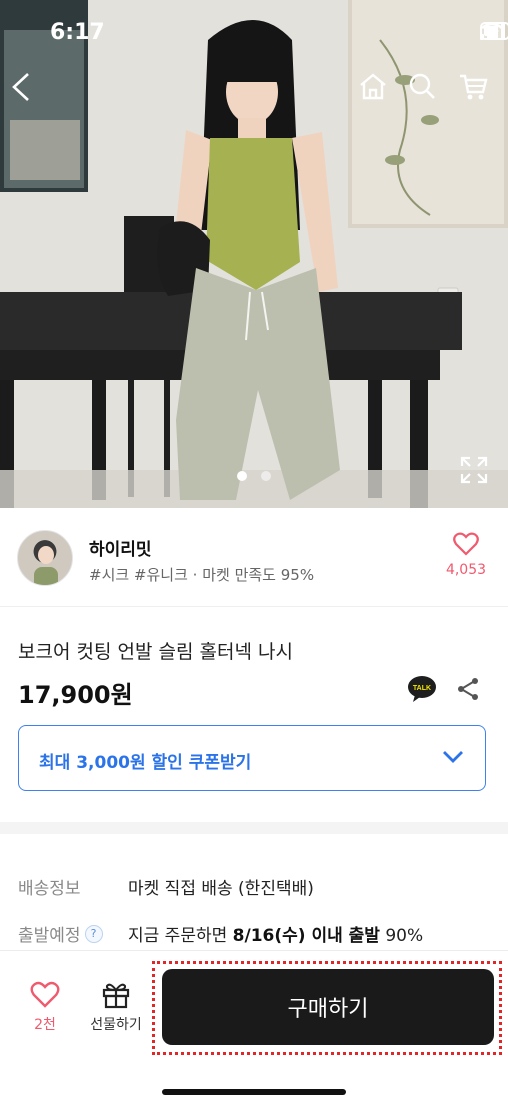 This screenshot has width=508, height=1104. I want to click on shipping-info-value: 마켓 직접 배송 (한진택배), so click(221, 889).